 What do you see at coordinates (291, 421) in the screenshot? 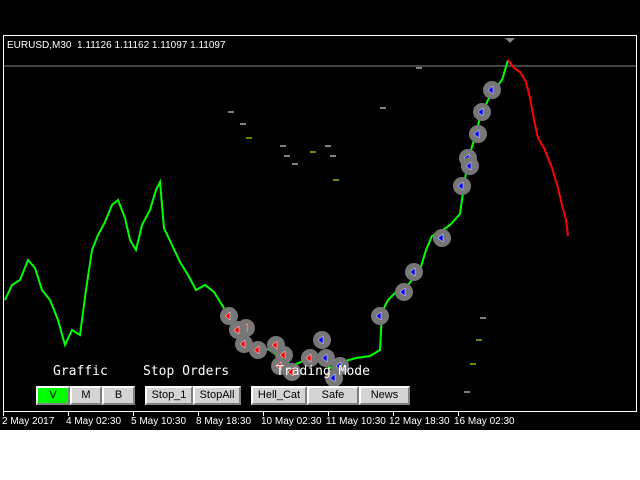
I see `time-label: 10 May 02:30` at bounding box center [291, 421].